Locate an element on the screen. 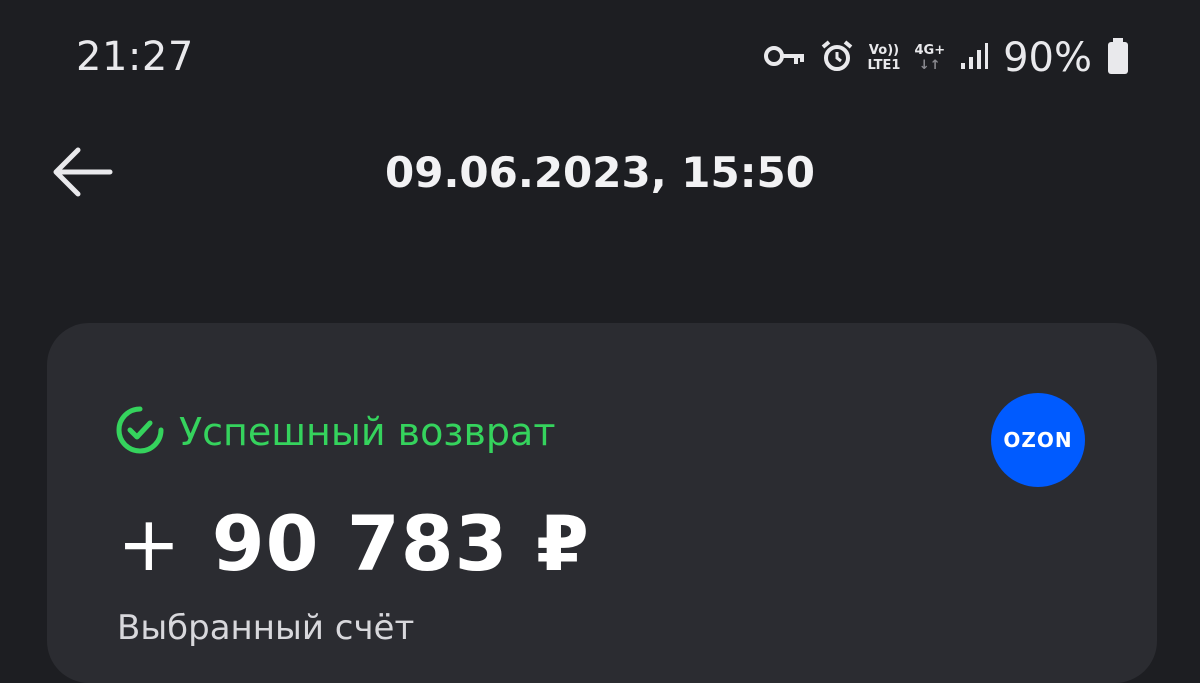 This screenshot has width=1200, height=683. check-circle-icon is located at coordinates (140, 432).